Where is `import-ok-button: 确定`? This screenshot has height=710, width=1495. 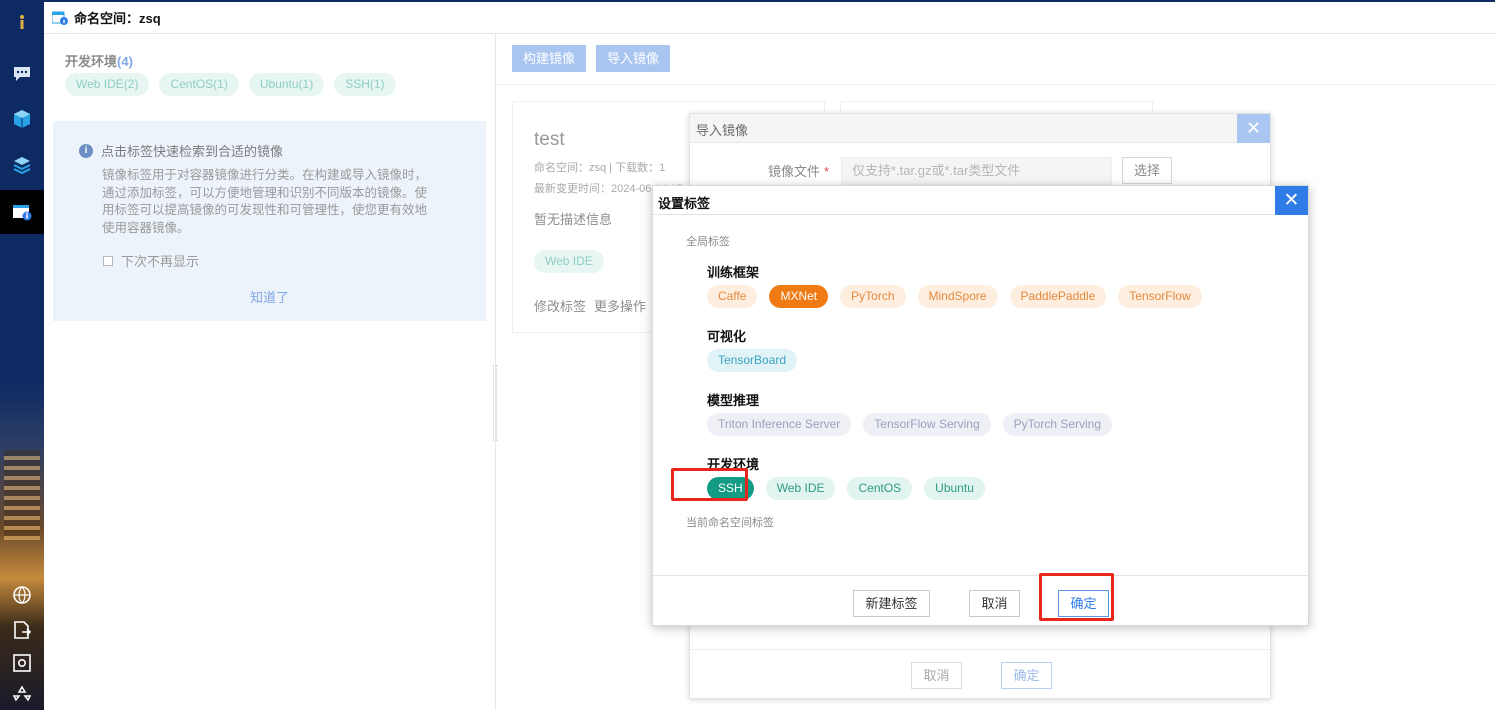
import-ok-button: 确定 is located at coordinates (1026, 675).